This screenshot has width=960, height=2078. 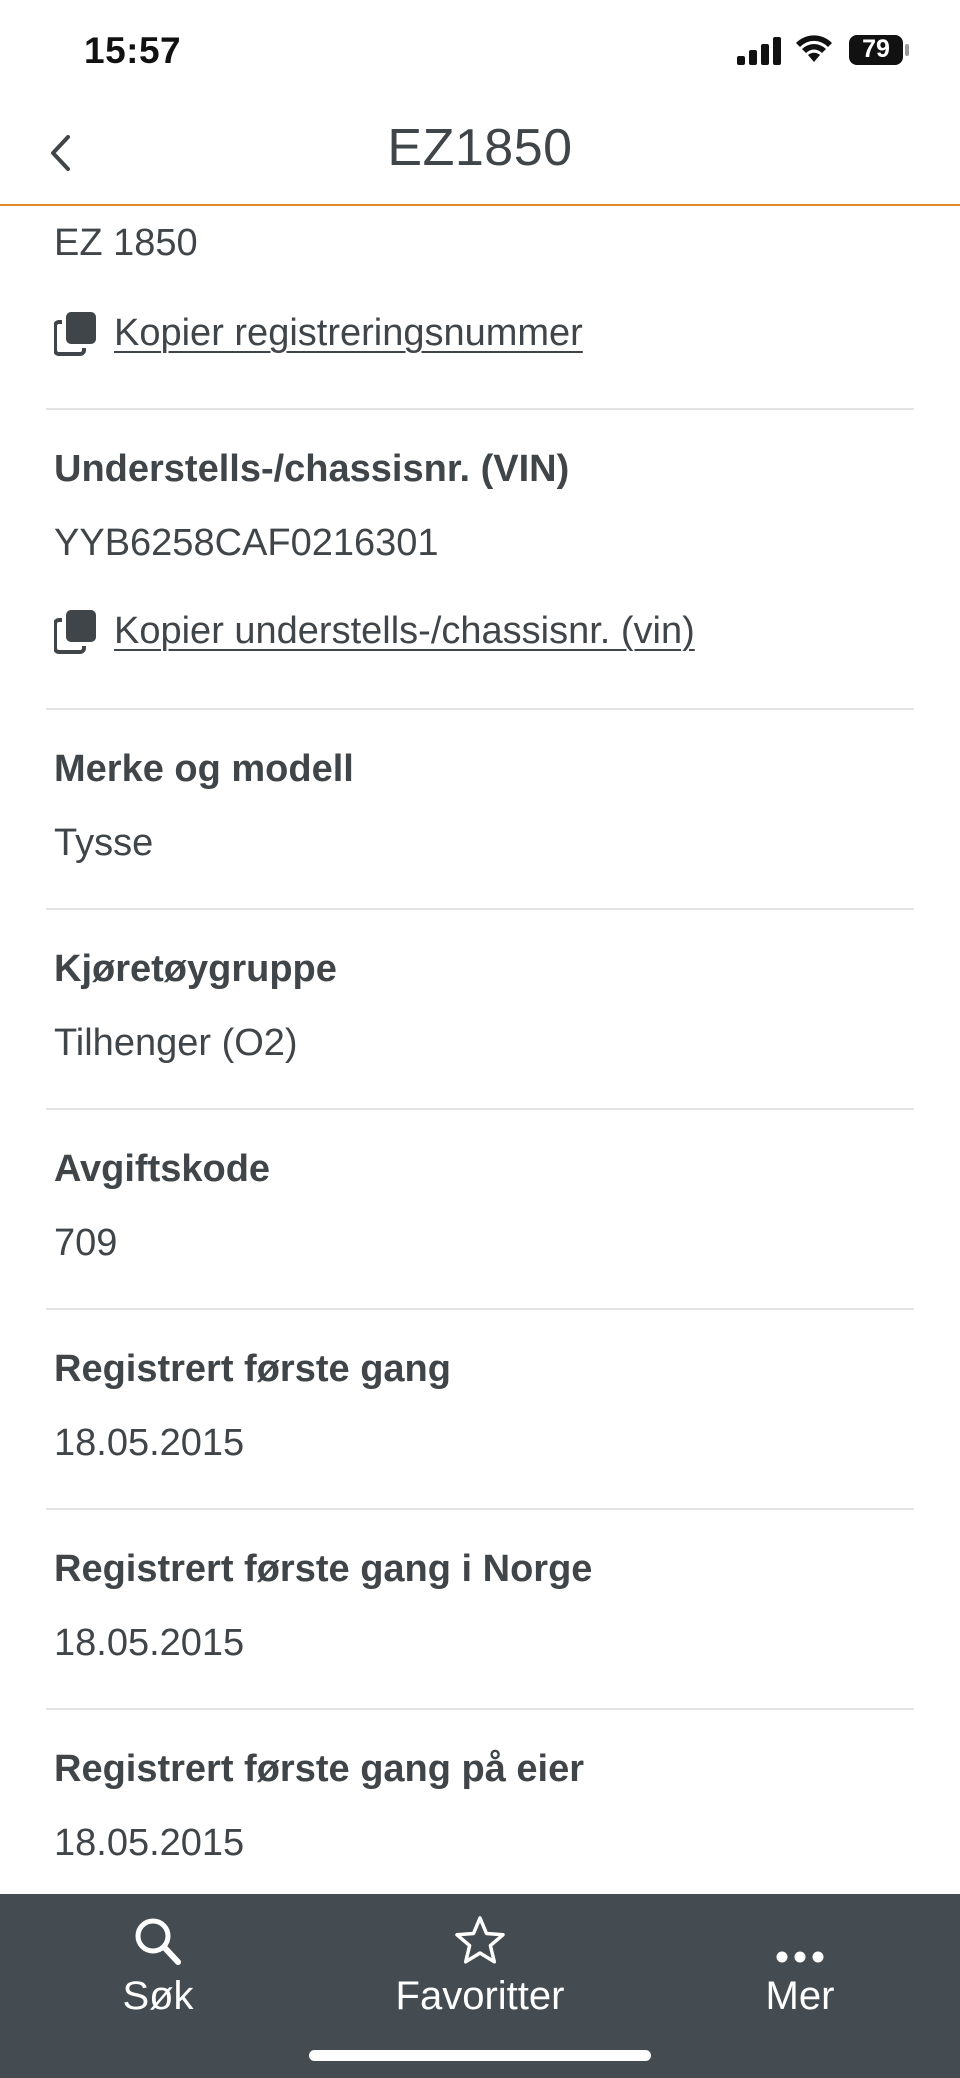 I want to click on detail-item-first-registered: Registrert første gang 18.05.2015, so click(x=480, y=1409).